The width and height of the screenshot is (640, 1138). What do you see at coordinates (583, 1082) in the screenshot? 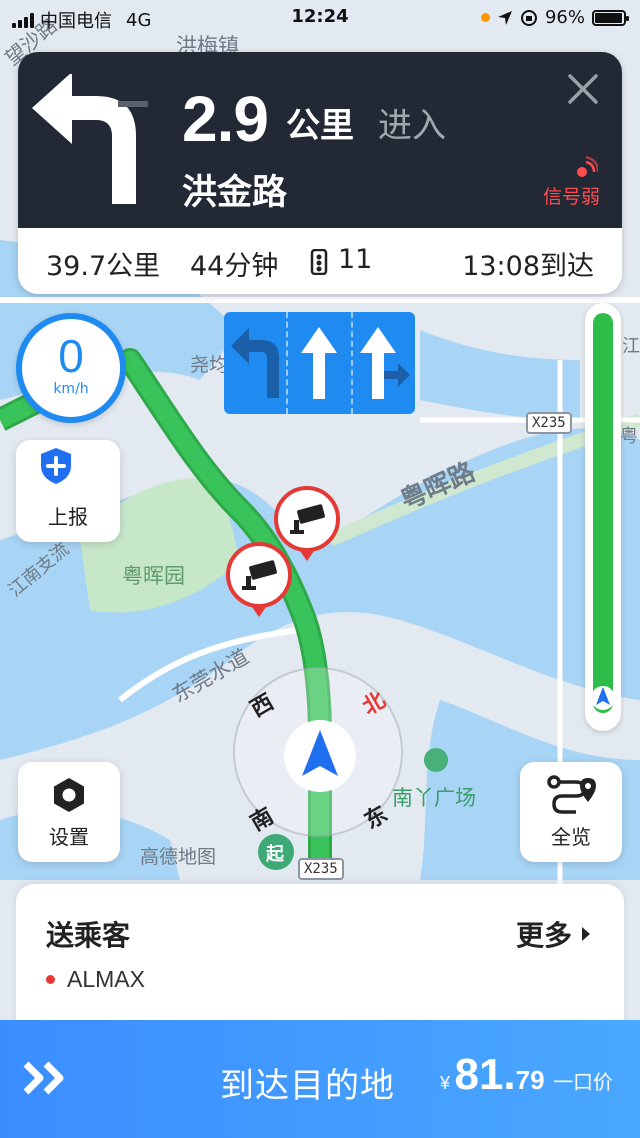
I see `fare-type: 一口价` at bounding box center [583, 1082].